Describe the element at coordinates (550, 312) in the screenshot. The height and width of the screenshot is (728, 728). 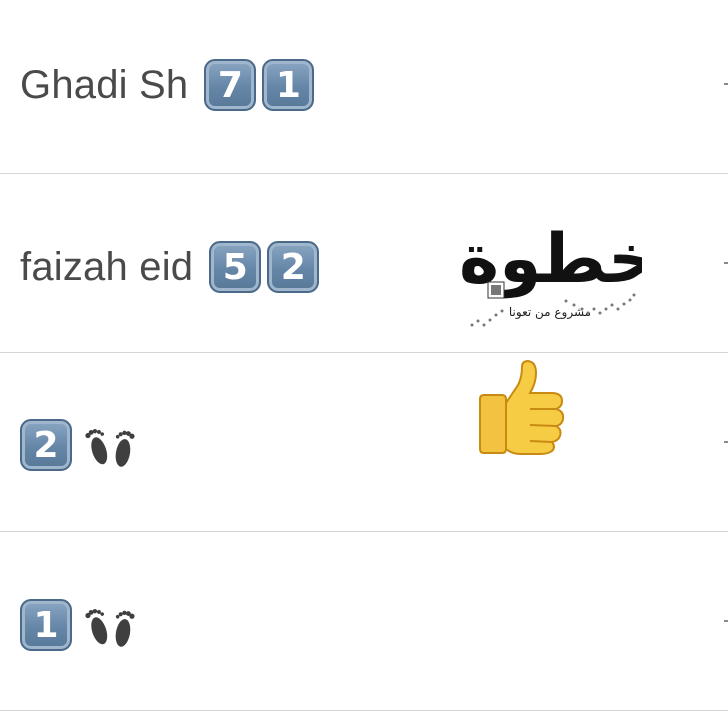
I see `svg-text: مشروع من تعونا` at that location.